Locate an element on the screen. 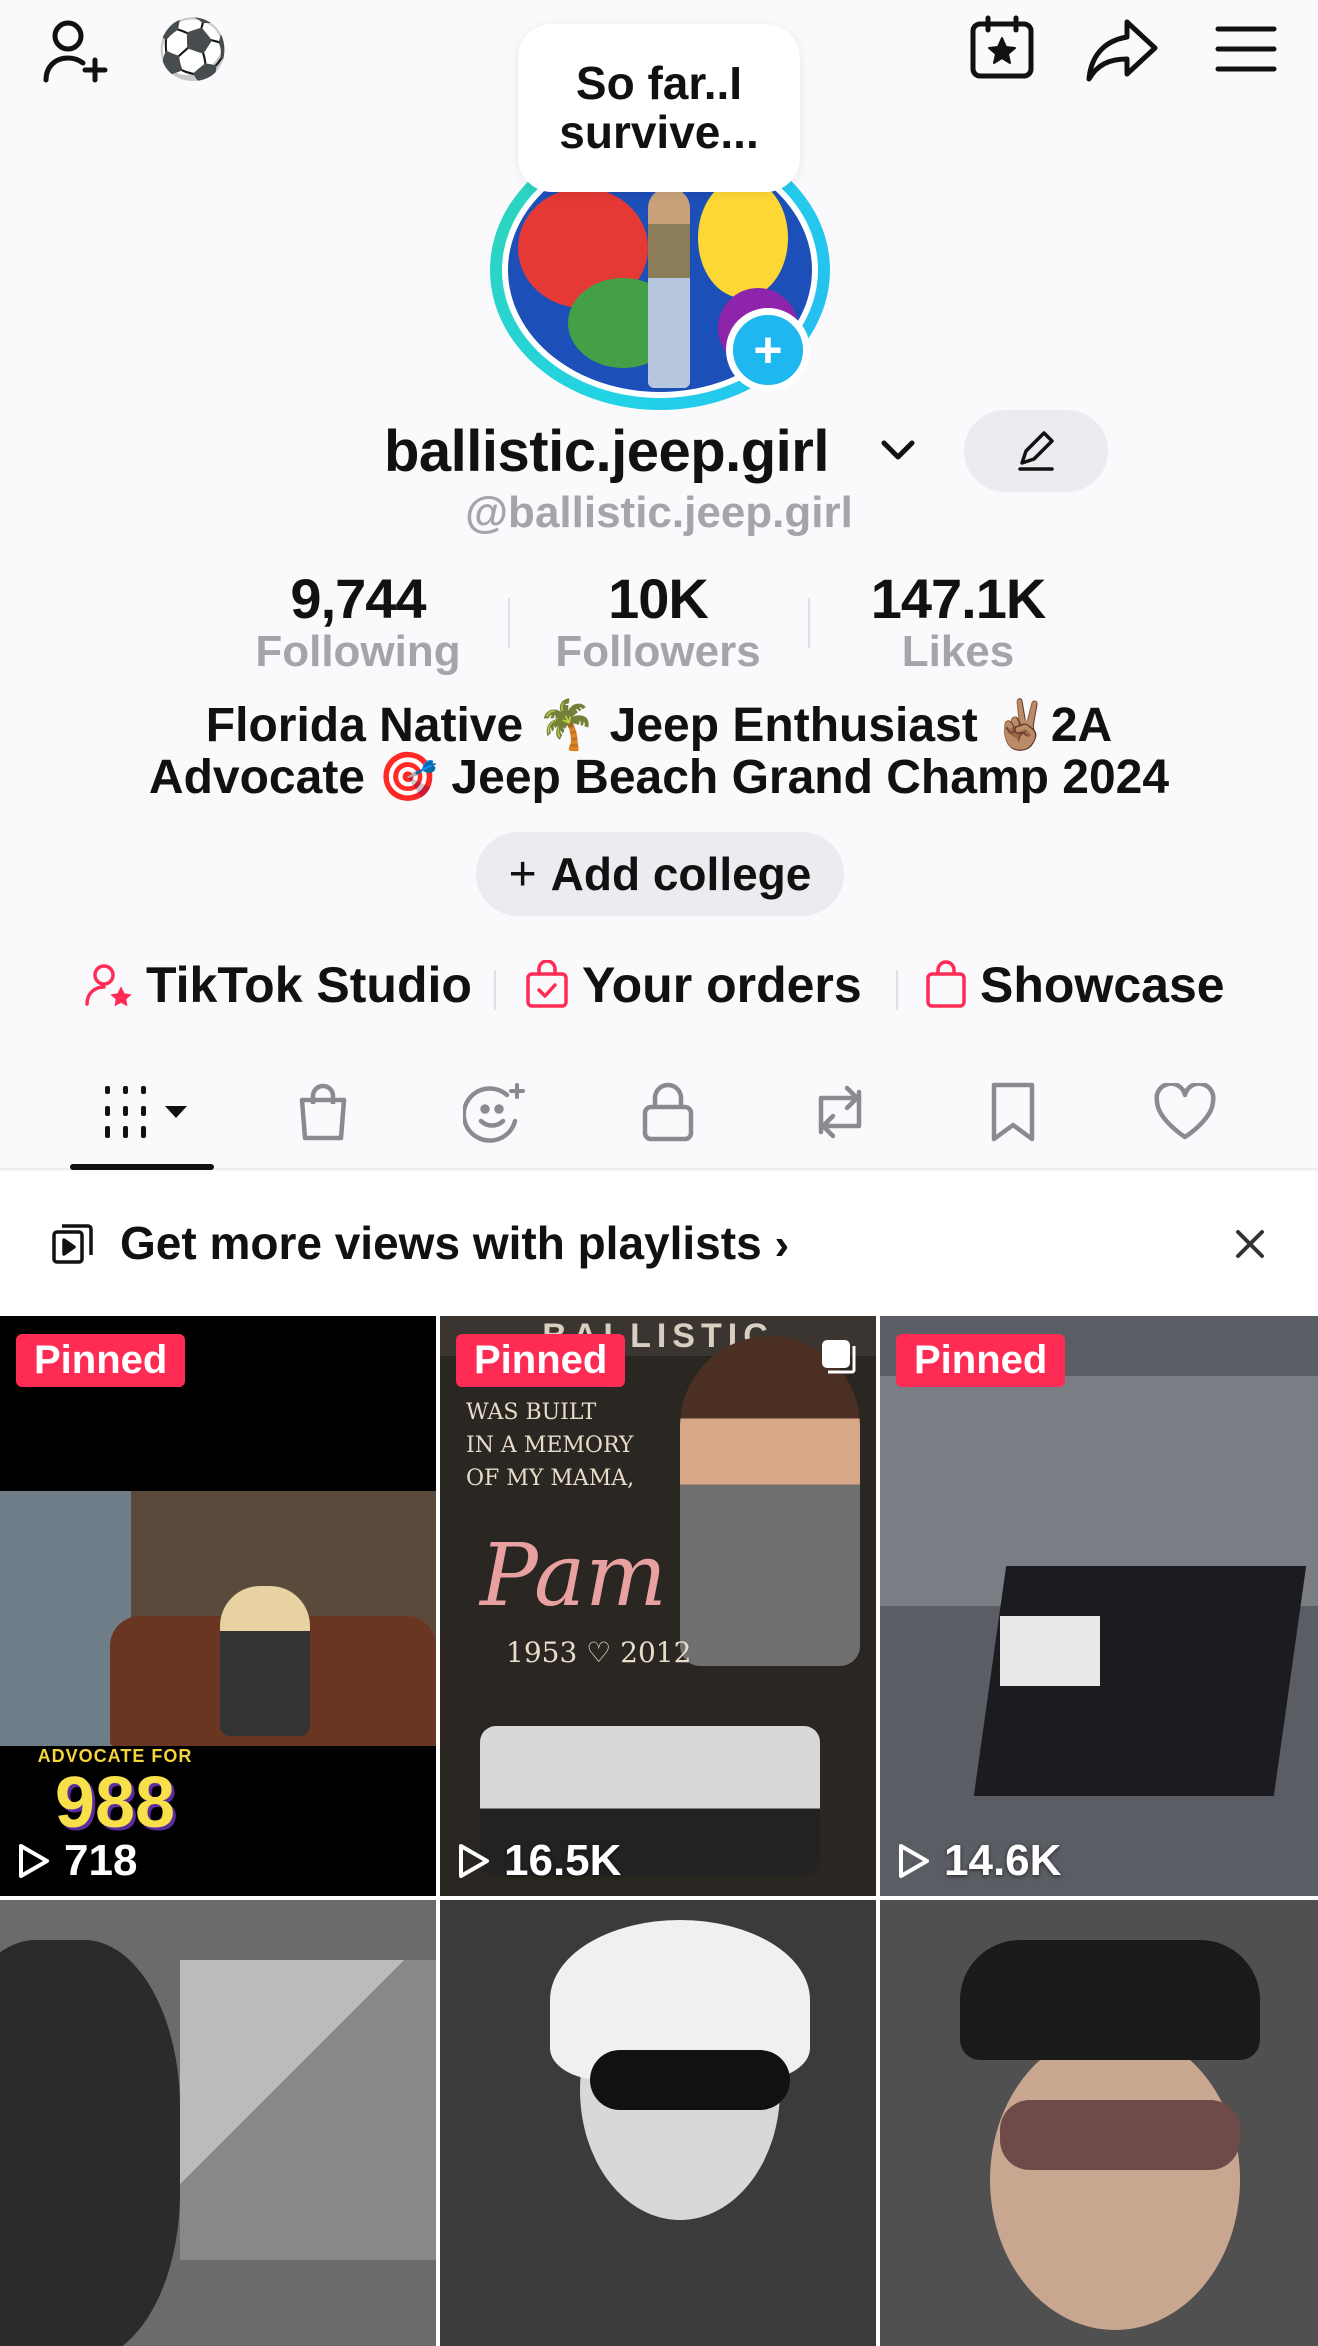 This screenshot has height=2346, width=1318. showcase-link: Showcase is located at coordinates (1074, 985).